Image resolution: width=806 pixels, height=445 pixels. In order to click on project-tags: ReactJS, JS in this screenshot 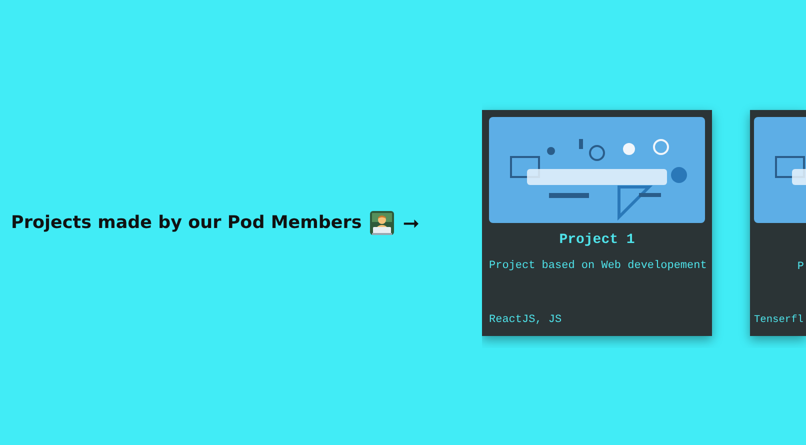, I will do `click(597, 320)`.